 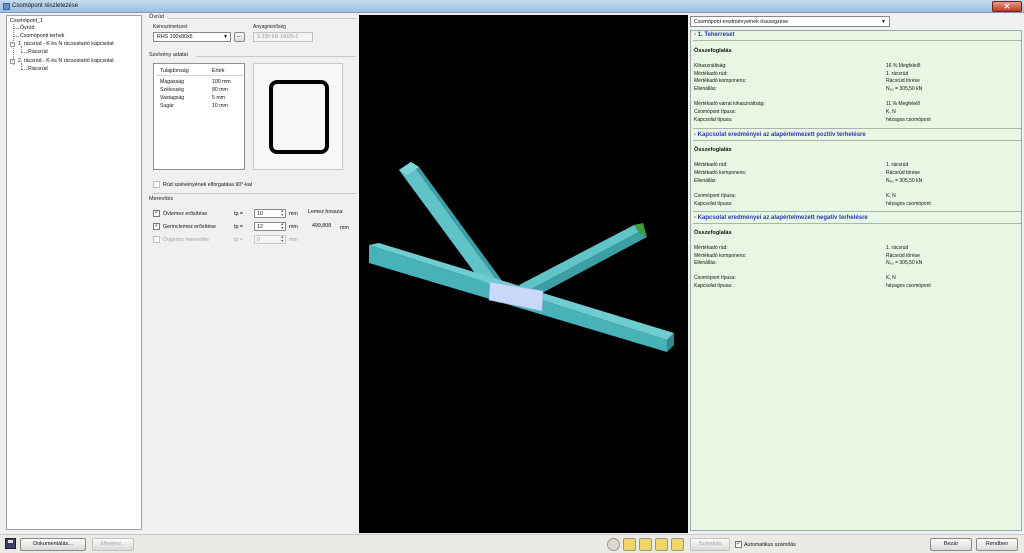 What do you see at coordinates (903, 66) in the screenshot?
I see `result-value: 16 % Megfelelő` at bounding box center [903, 66].